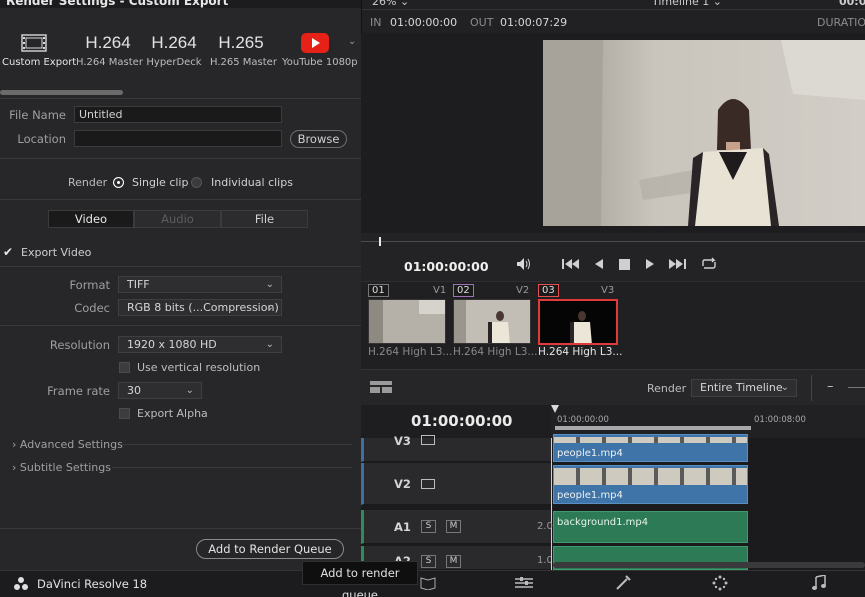 The width and height of the screenshot is (865, 597). I want to click on timeline-header: 01:00:00:00, so click(456, 421).